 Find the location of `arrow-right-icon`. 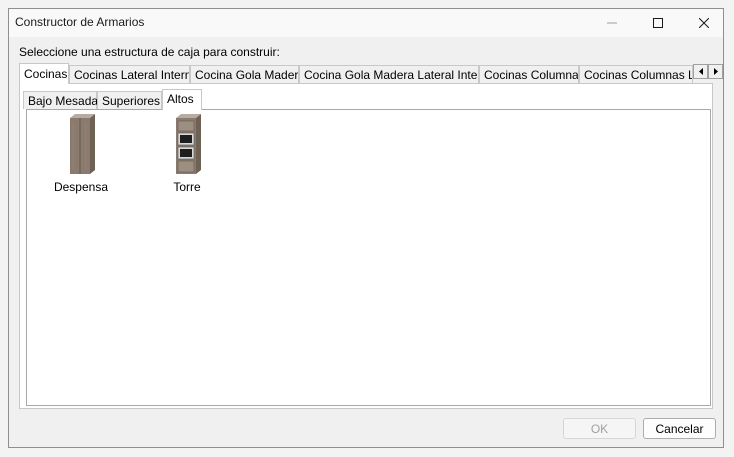

arrow-right-icon is located at coordinates (715, 71).